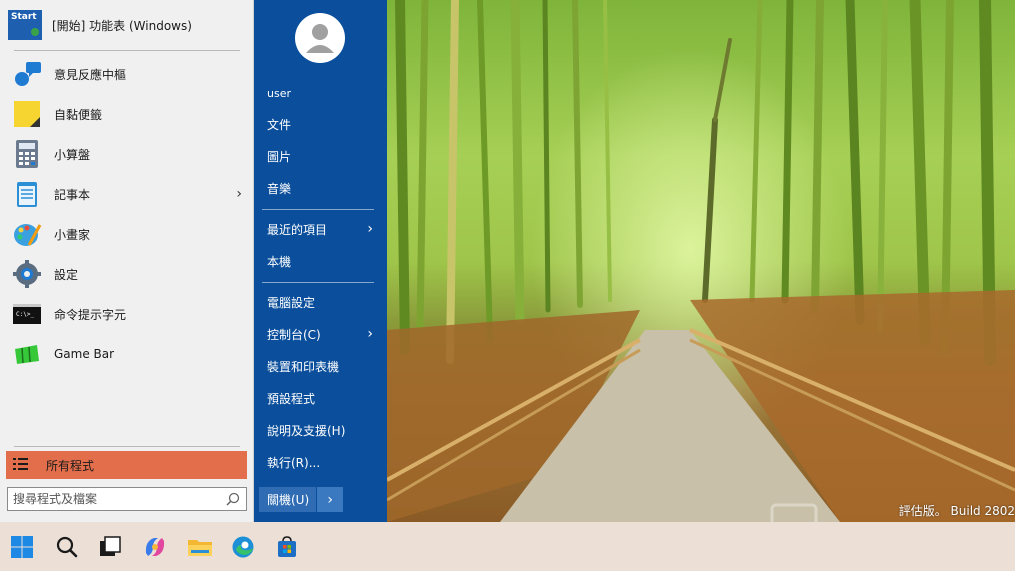 The image size is (1015, 571). Describe the element at coordinates (27, 274) in the screenshot. I see `settings-gear-icon` at that location.